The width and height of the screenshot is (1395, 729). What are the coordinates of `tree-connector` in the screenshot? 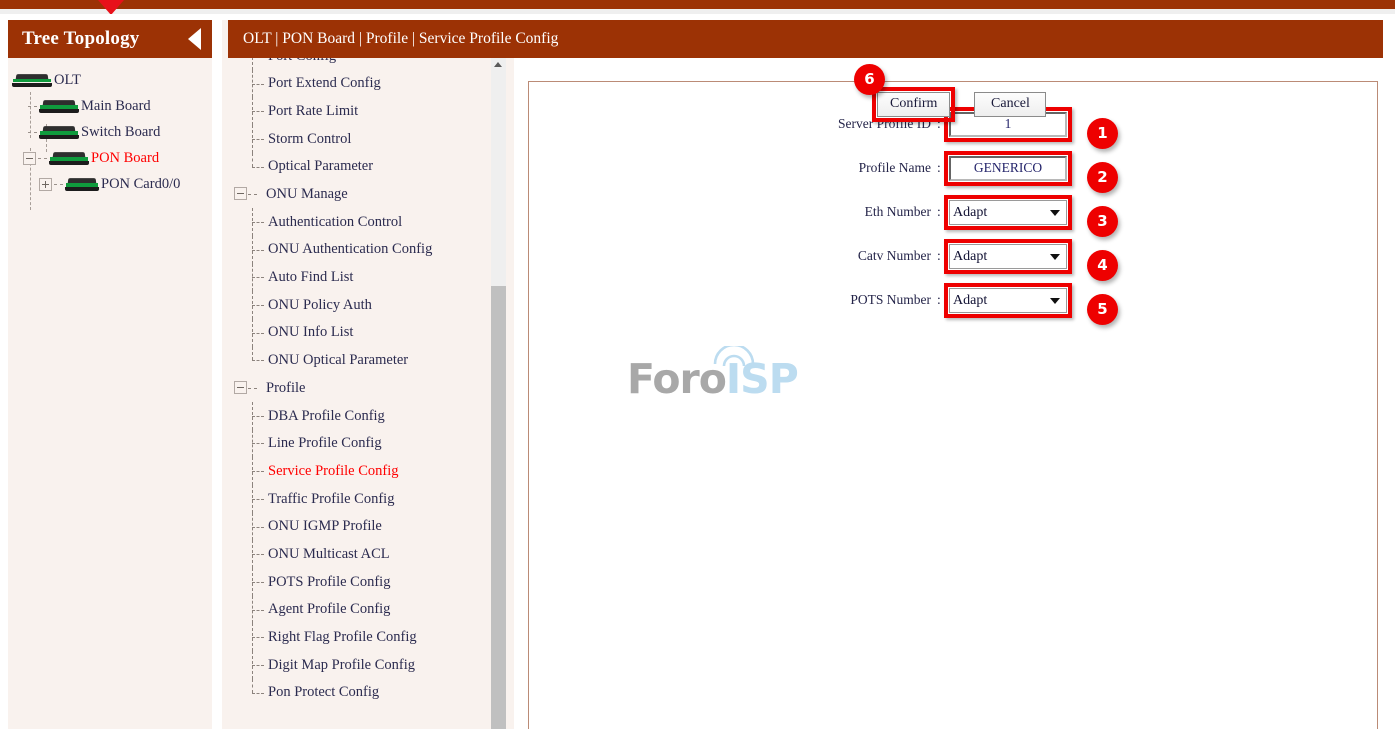 It's located at (252, 159).